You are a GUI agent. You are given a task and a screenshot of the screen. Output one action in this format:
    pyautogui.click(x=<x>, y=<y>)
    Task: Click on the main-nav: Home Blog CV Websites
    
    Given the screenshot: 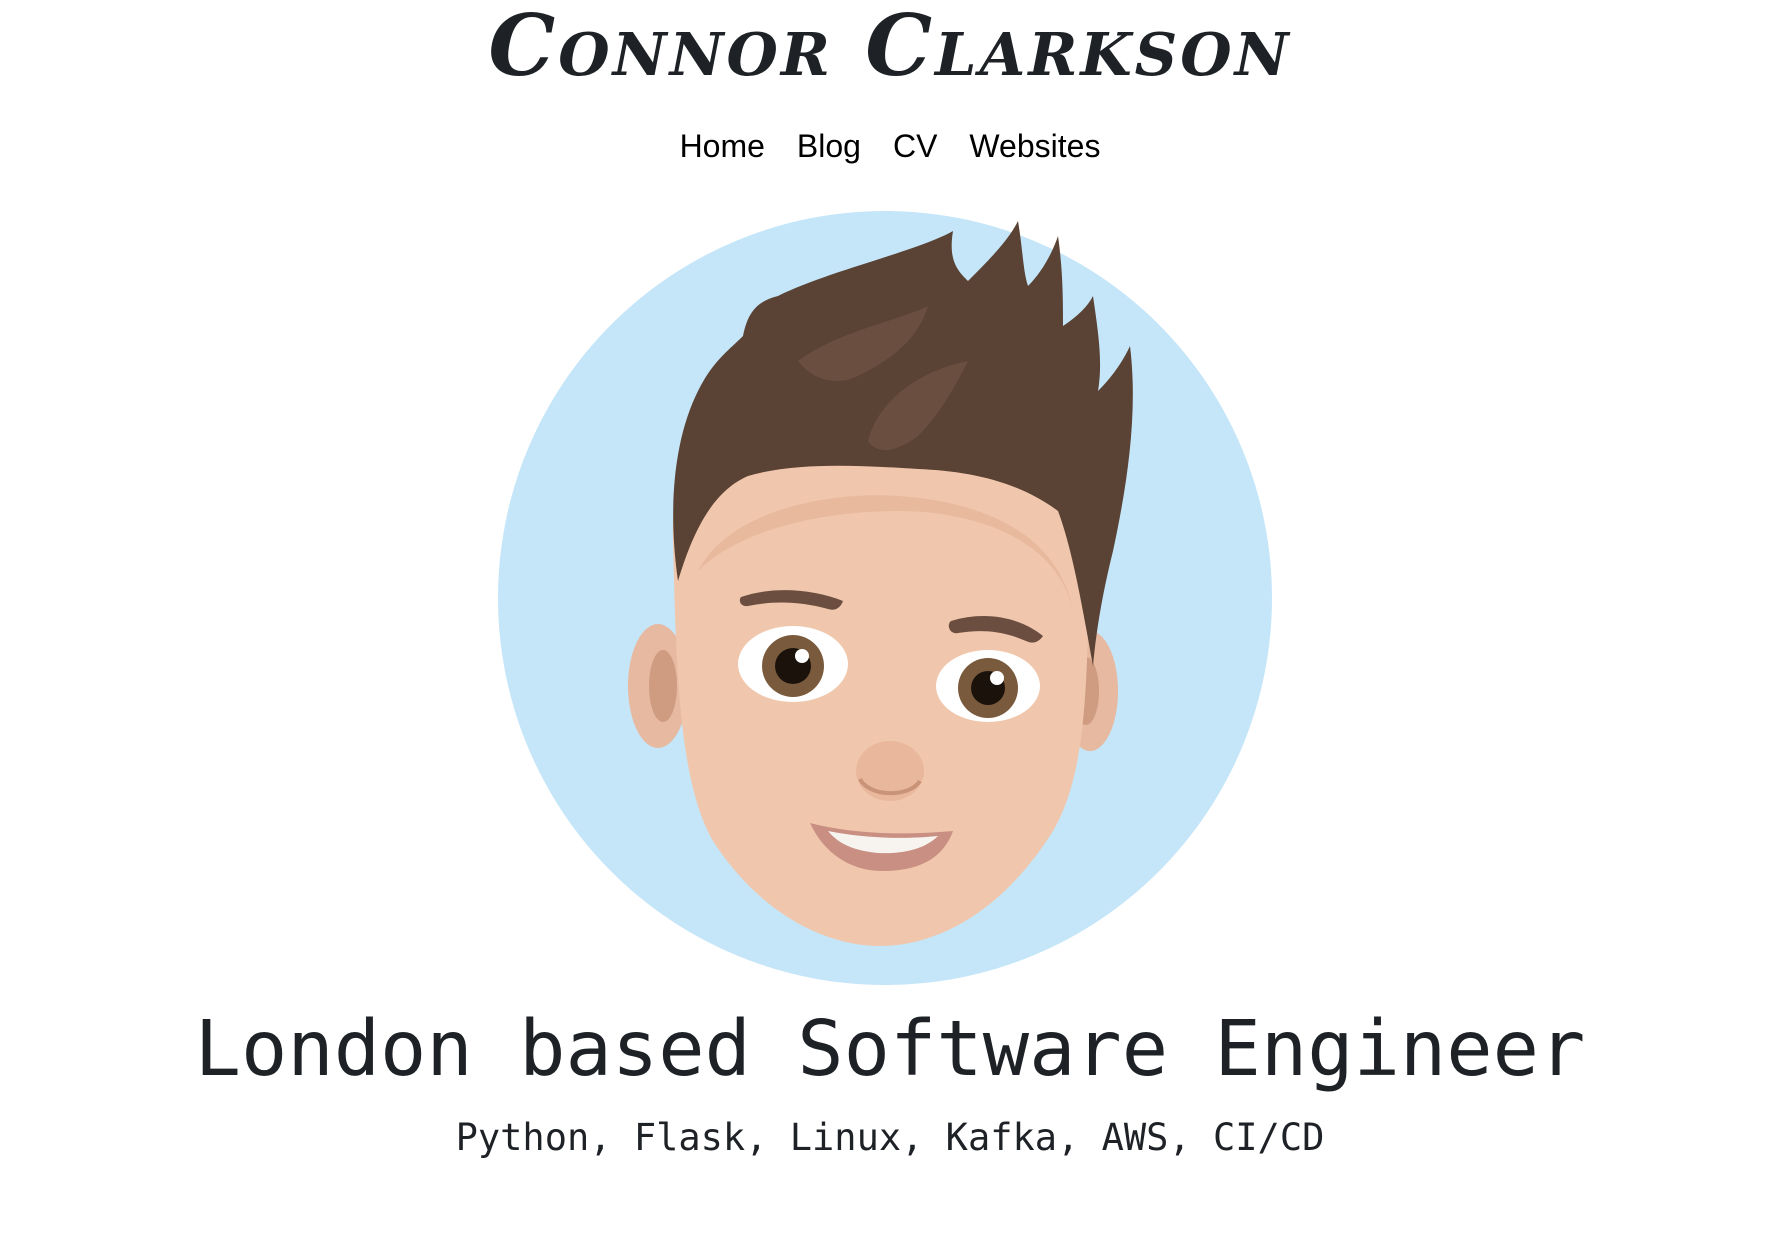 What is the action you would take?
    pyautogui.click(x=890, y=146)
    